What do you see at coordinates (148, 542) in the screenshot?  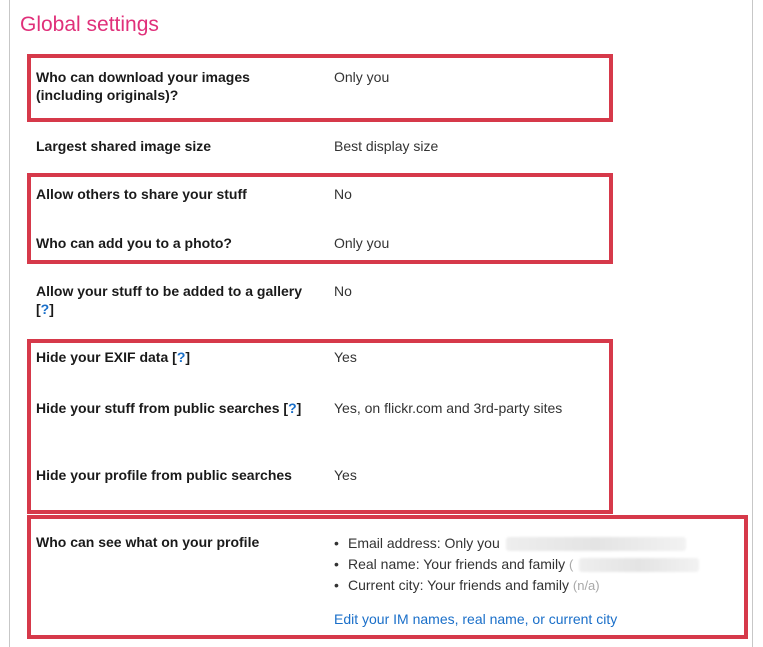 I see `setting-label-profile-visibility: Who can see what on your profile` at bounding box center [148, 542].